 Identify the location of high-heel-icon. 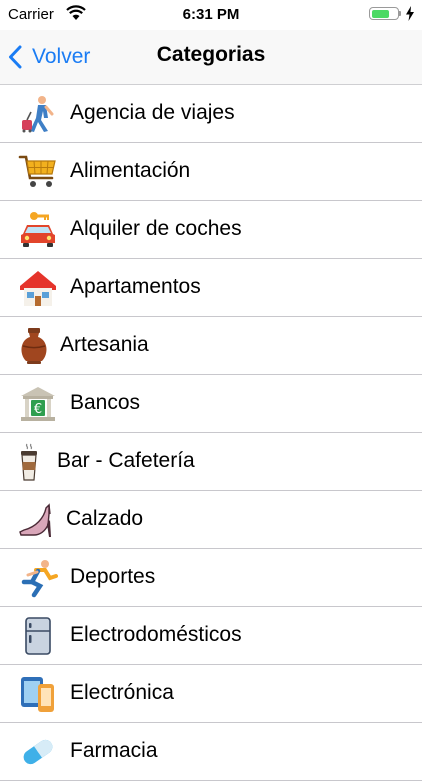
(36, 520).